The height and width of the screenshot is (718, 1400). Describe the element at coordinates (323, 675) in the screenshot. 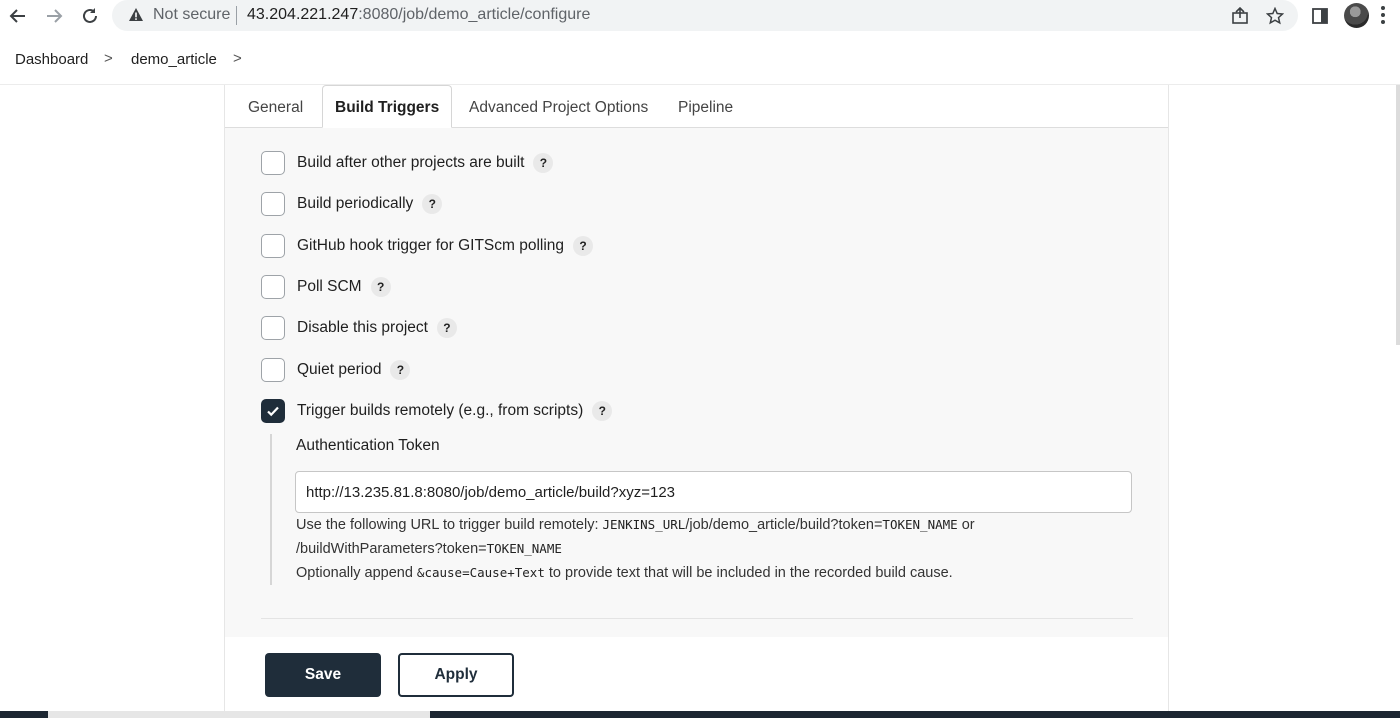

I see `save-button: Save` at that location.